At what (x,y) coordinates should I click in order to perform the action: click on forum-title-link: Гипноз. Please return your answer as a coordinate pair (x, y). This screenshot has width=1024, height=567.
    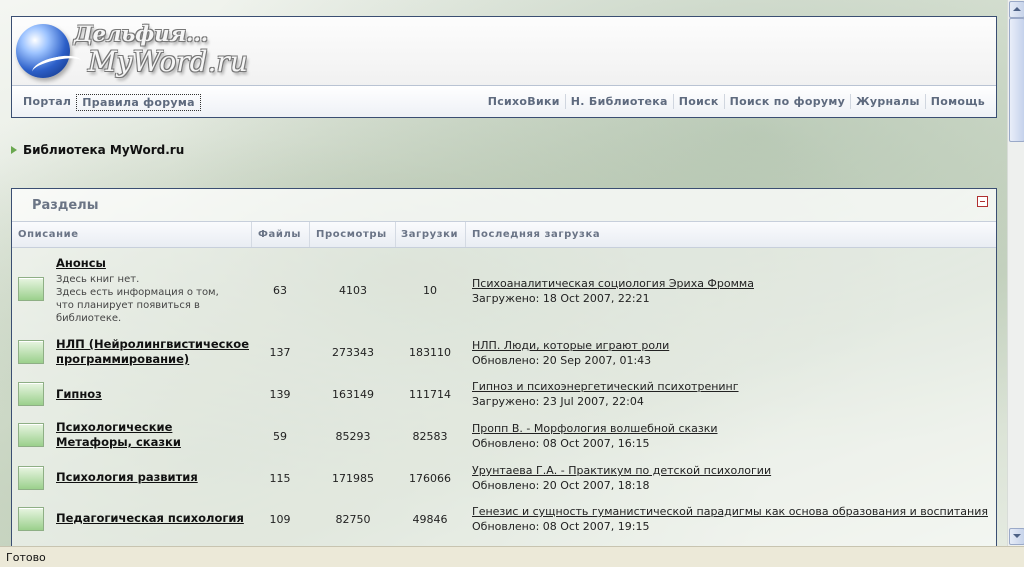
    Looking at the image, I should click on (79, 394).